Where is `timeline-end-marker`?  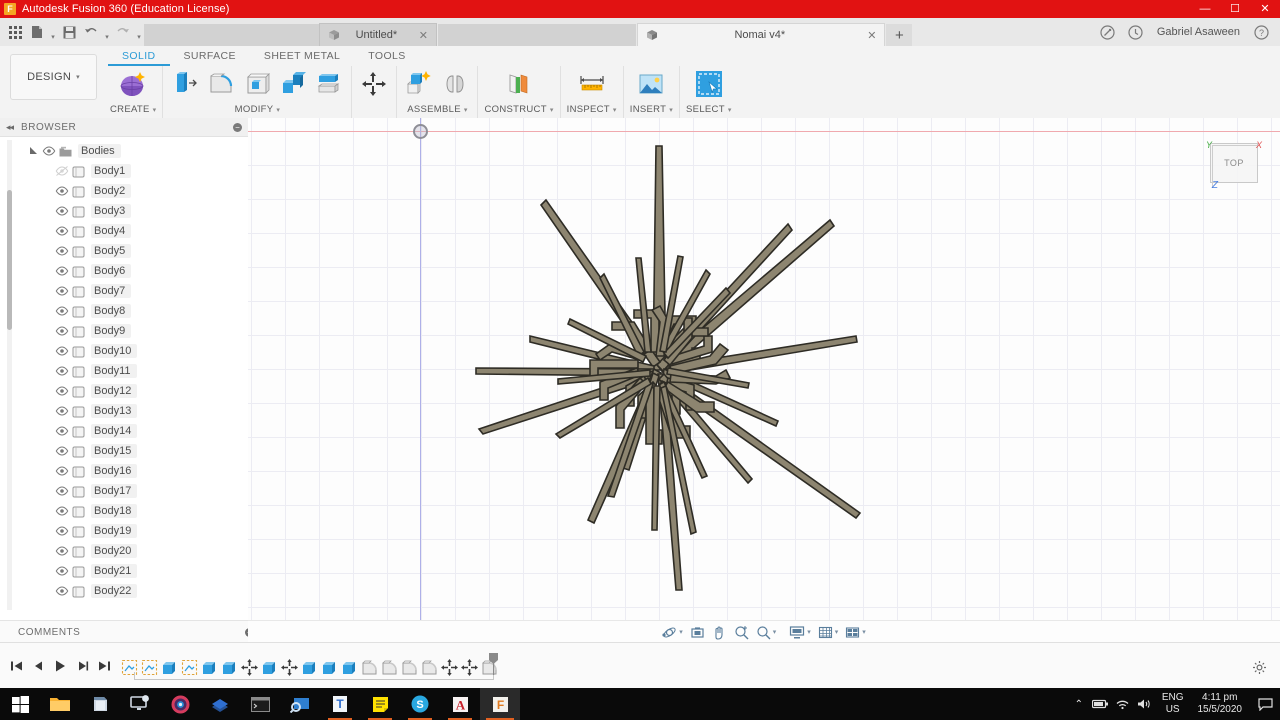
timeline-end-marker is located at coordinates (493, 664).